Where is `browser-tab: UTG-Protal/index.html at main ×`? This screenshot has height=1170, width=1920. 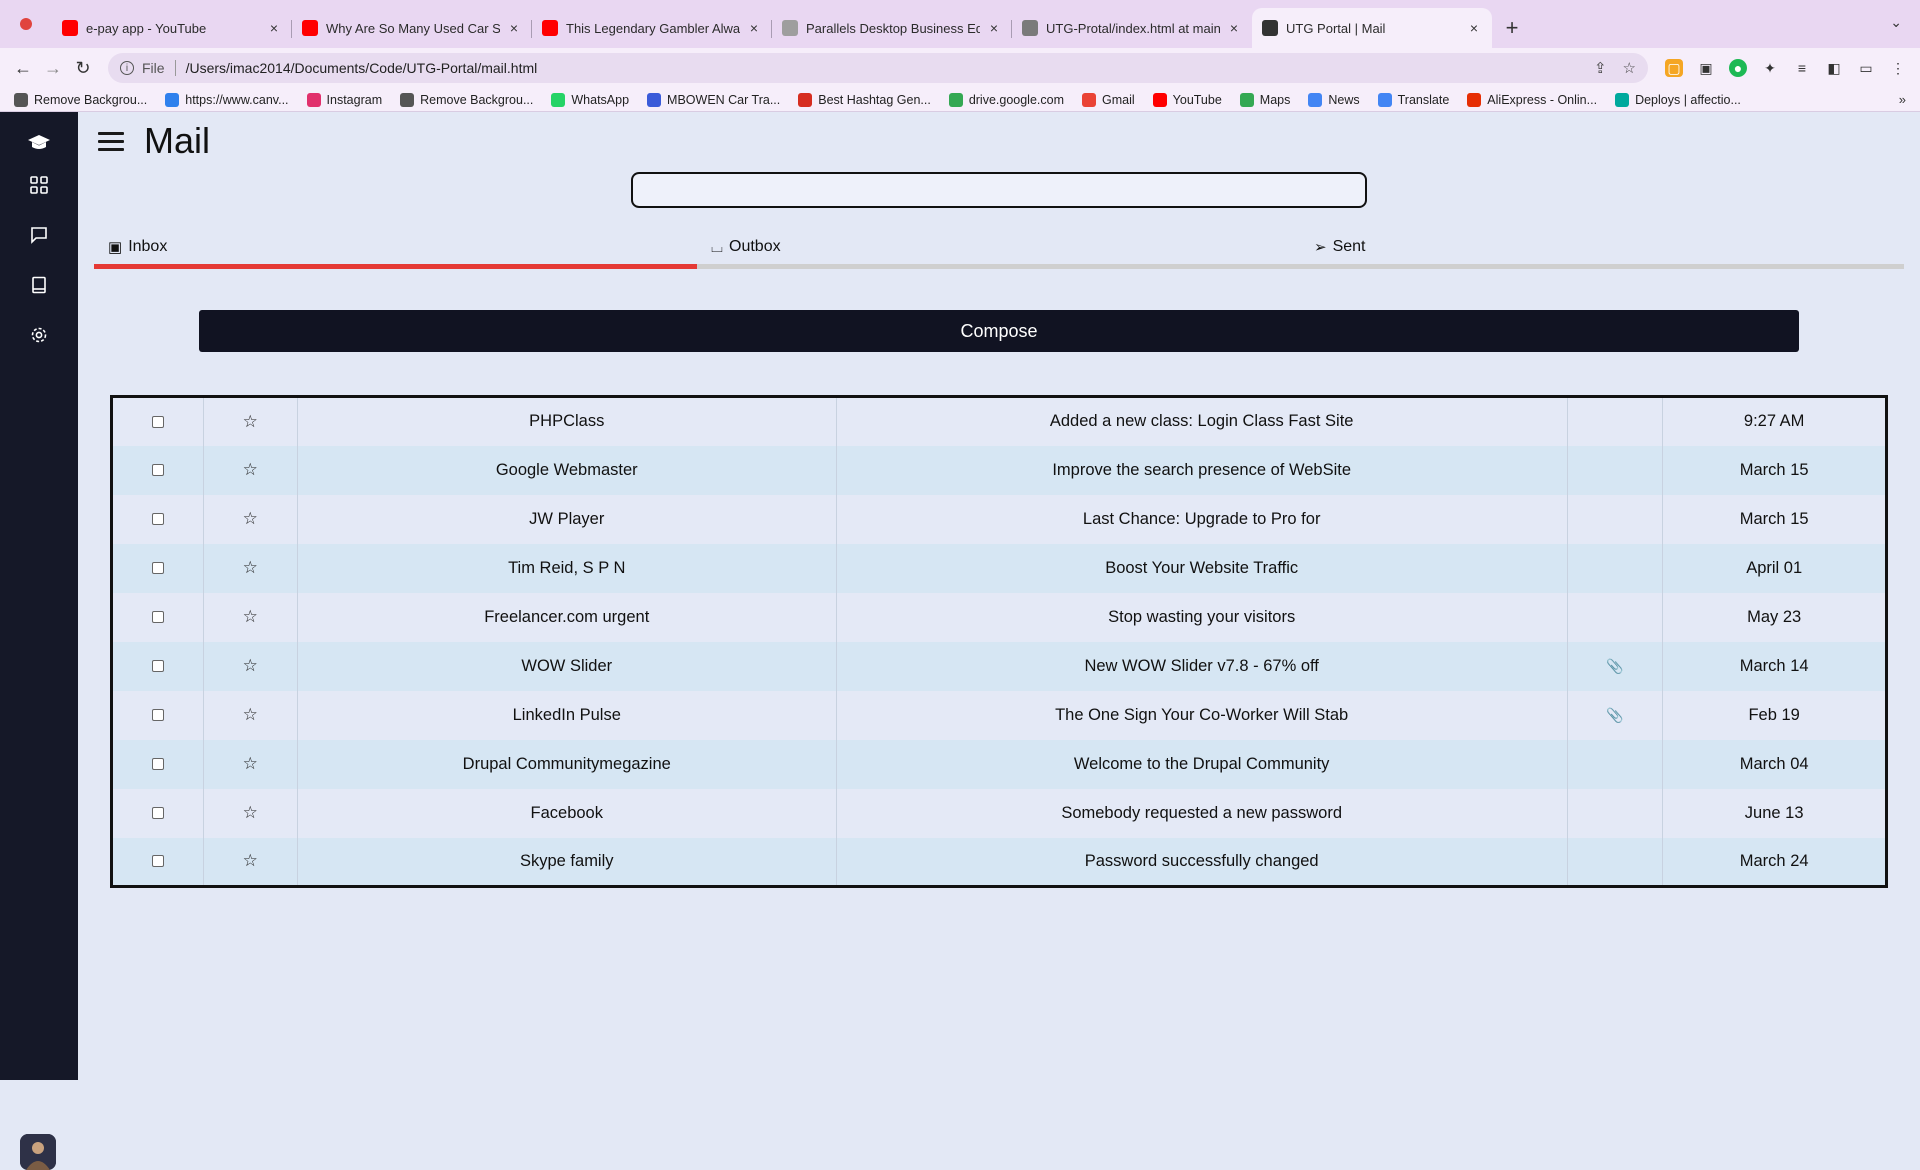
browser-tab: UTG-Protal/index.html at main × is located at coordinates (1132, 28).